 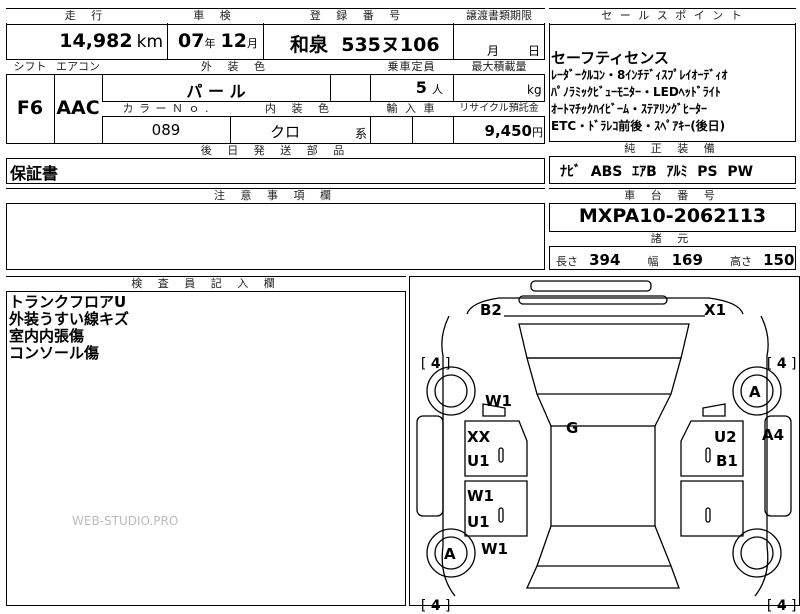 What do you see at coordinates (480, 496) in the screenshot?
I see `mark-w1-mid: W1` at bounding box center [480, 496].